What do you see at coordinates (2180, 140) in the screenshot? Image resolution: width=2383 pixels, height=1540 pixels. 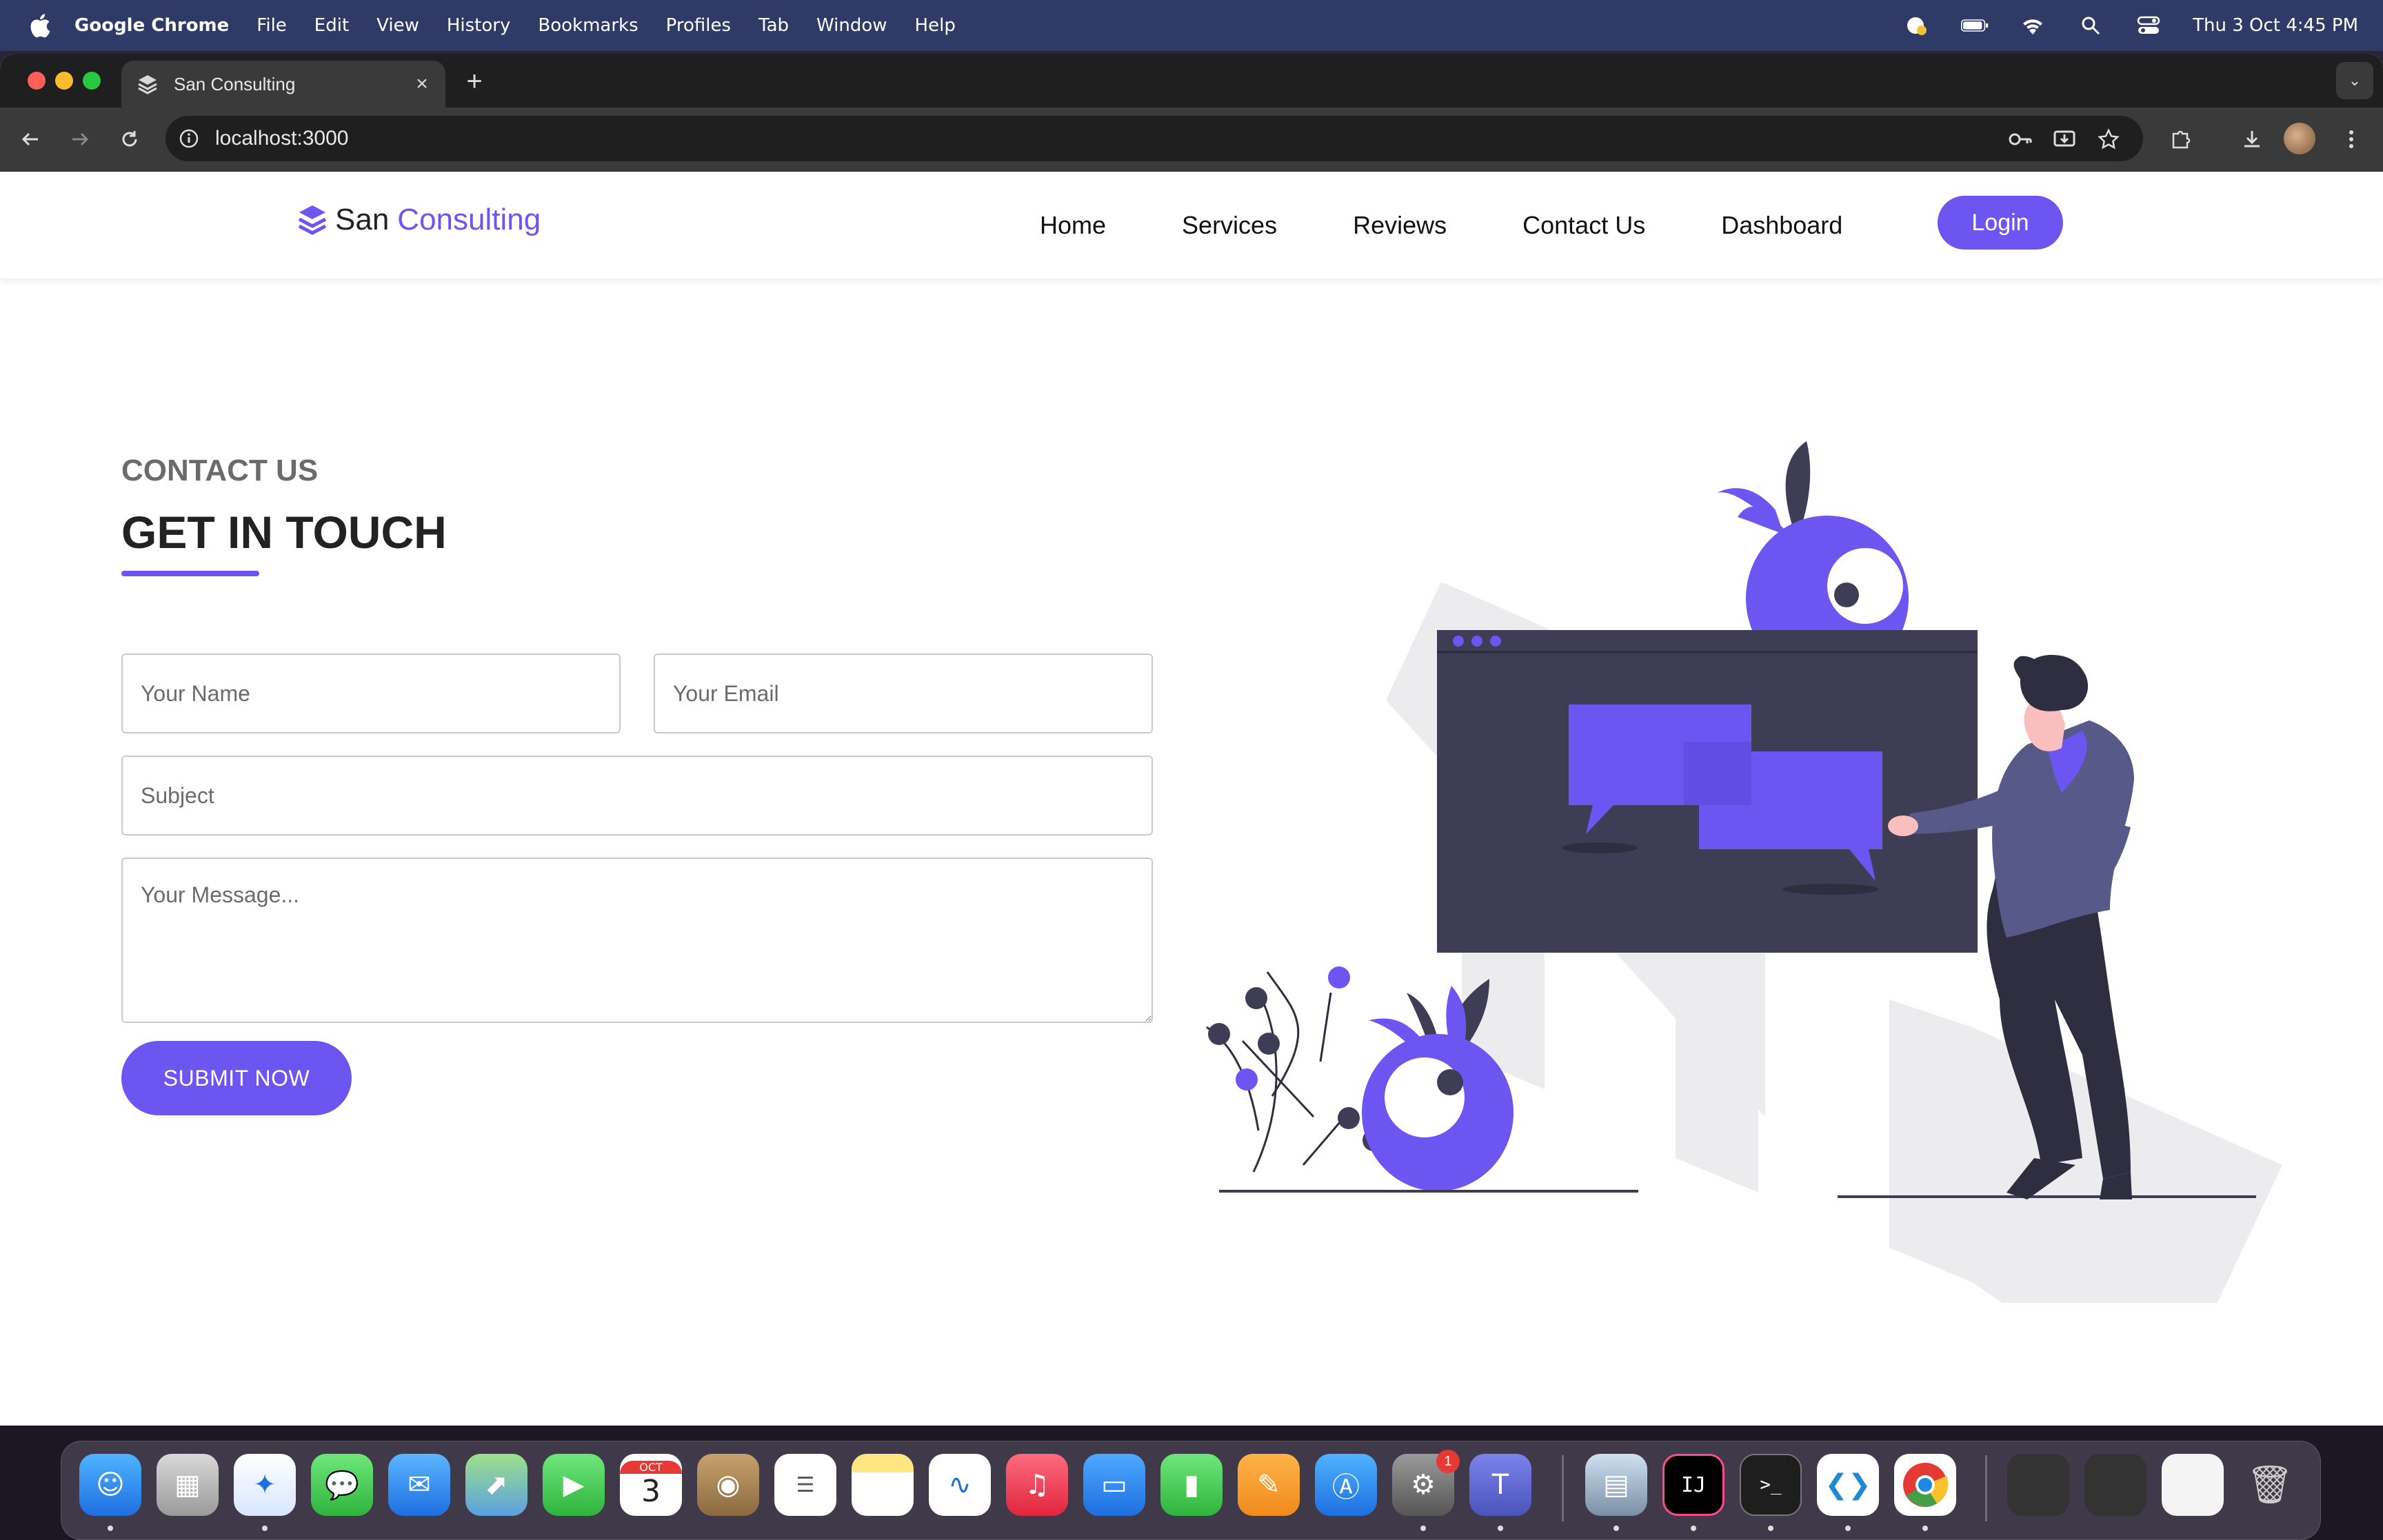 I see `extensions-puzzle-icon` at bounding box center [2180, 140].